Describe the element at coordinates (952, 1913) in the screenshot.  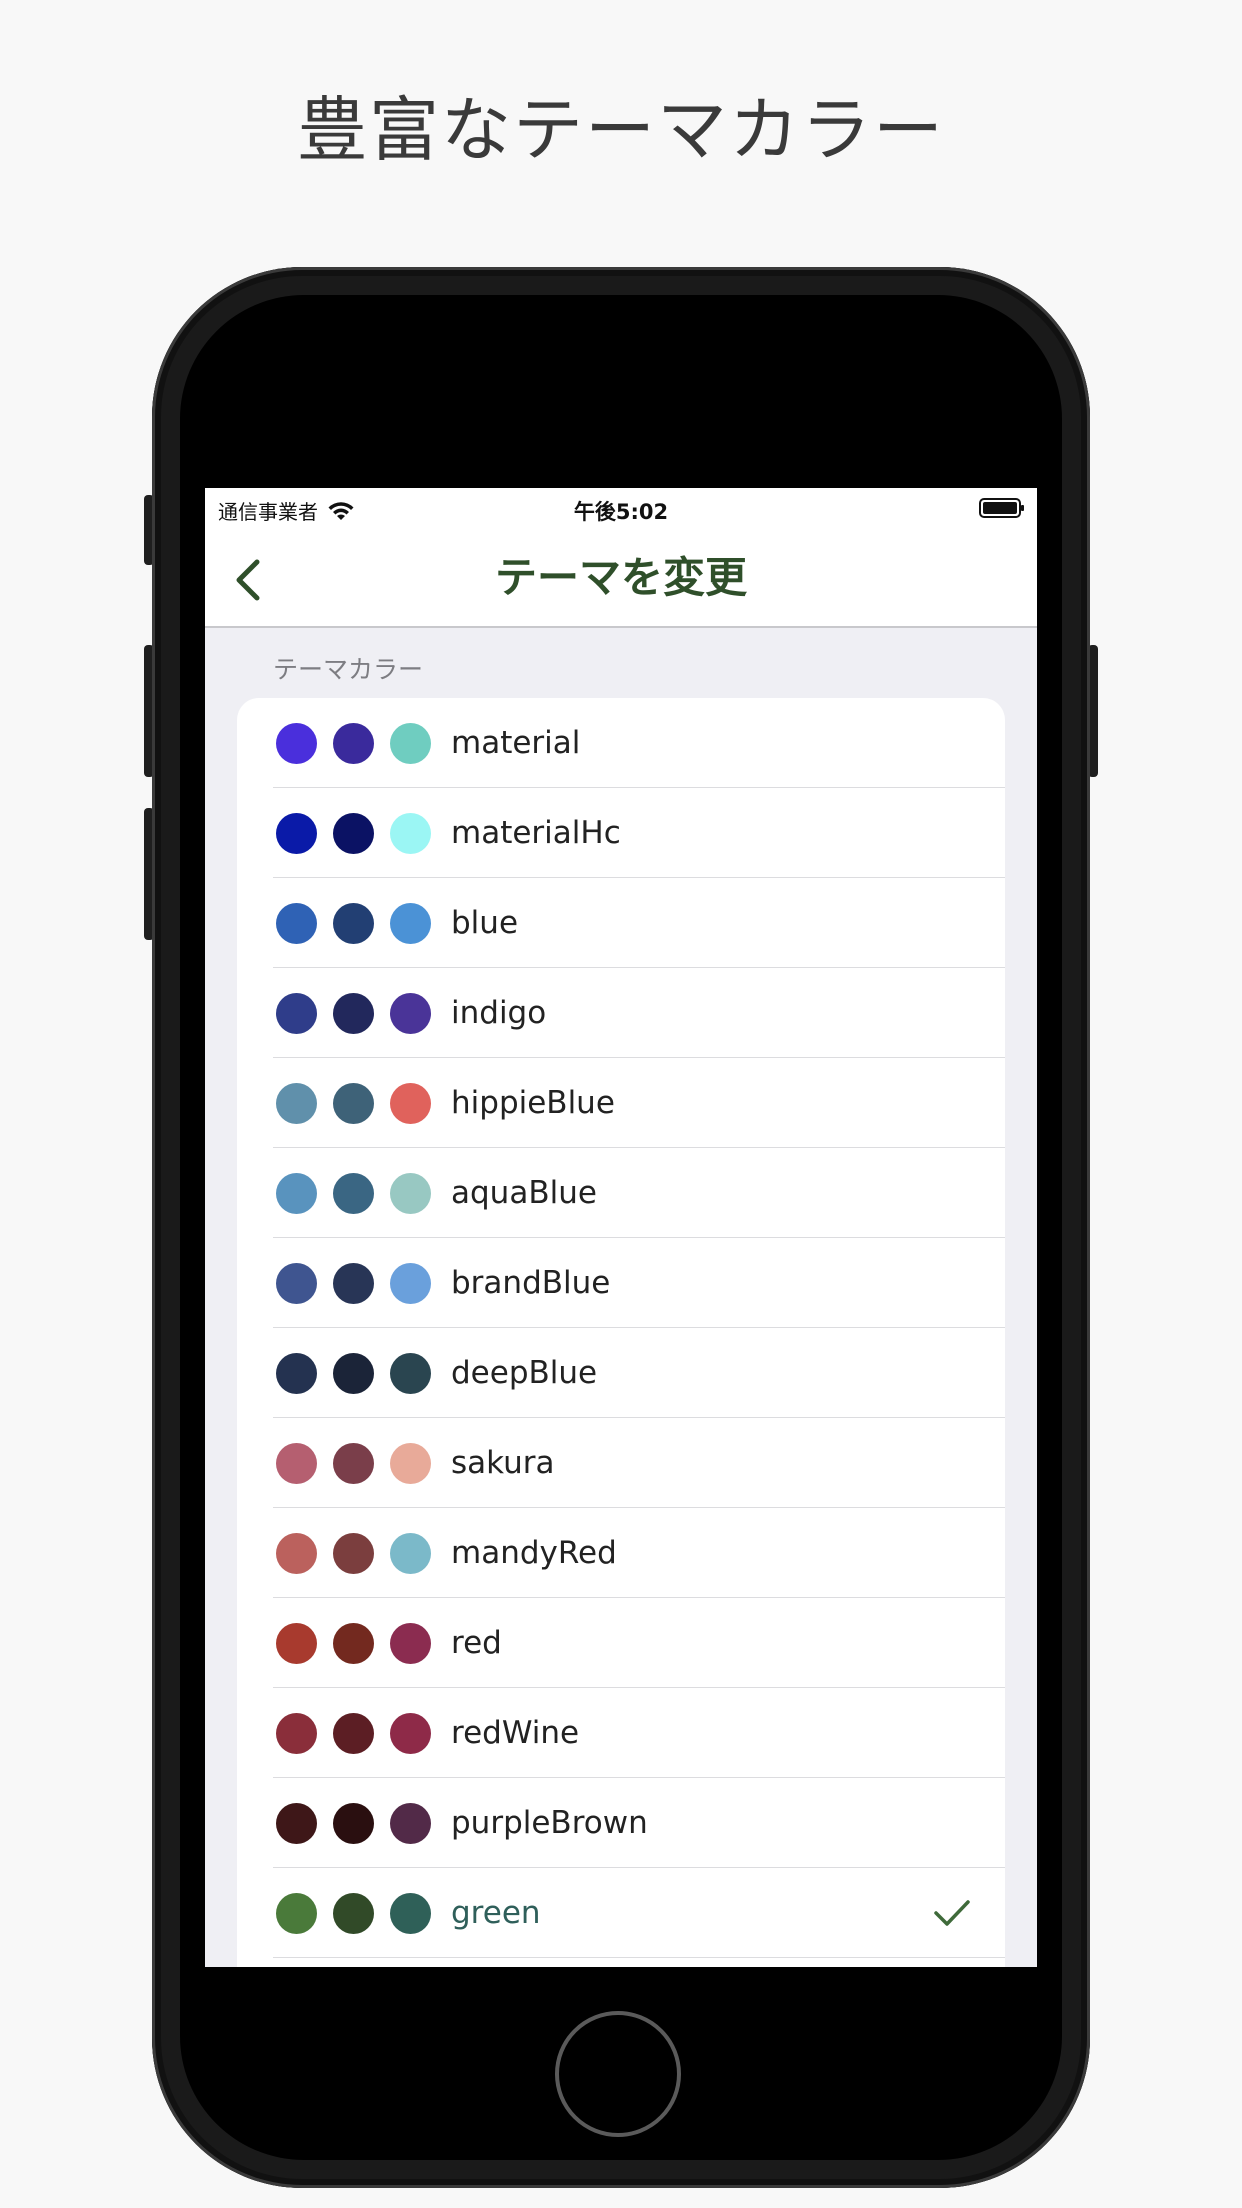
I see `checkmark-icon` at that location.